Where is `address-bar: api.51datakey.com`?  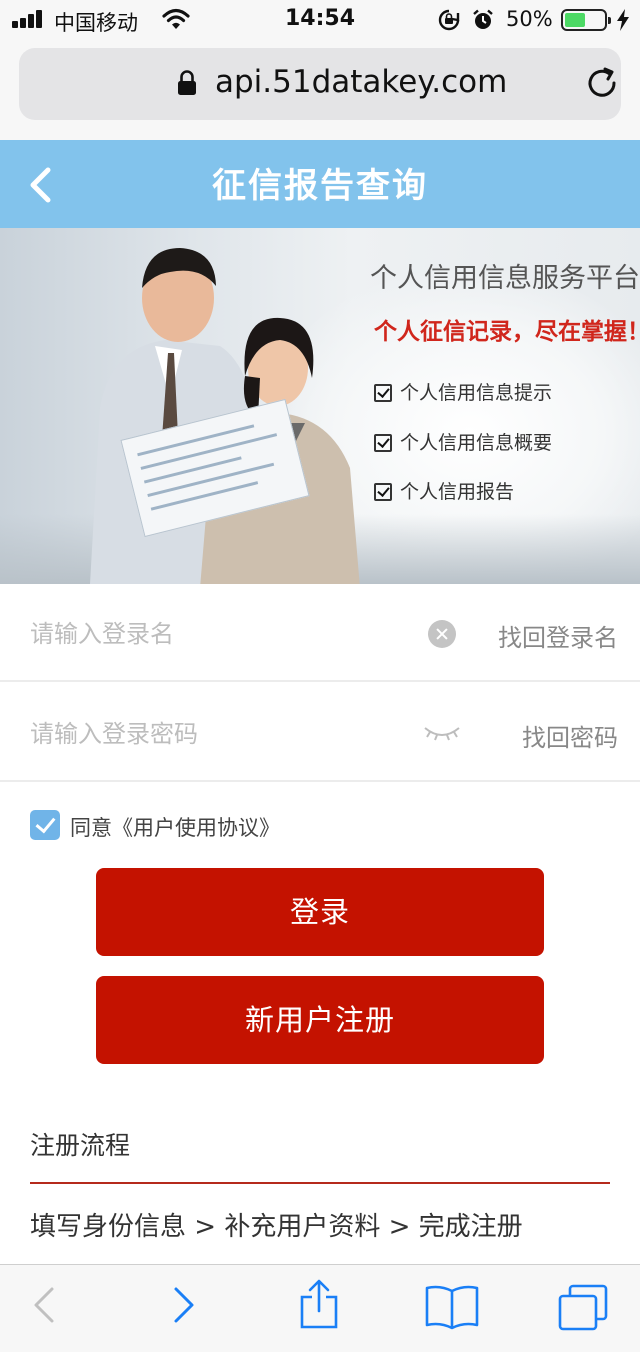
address-bar: api.51datakey.com is located at coordinates (320, 84).